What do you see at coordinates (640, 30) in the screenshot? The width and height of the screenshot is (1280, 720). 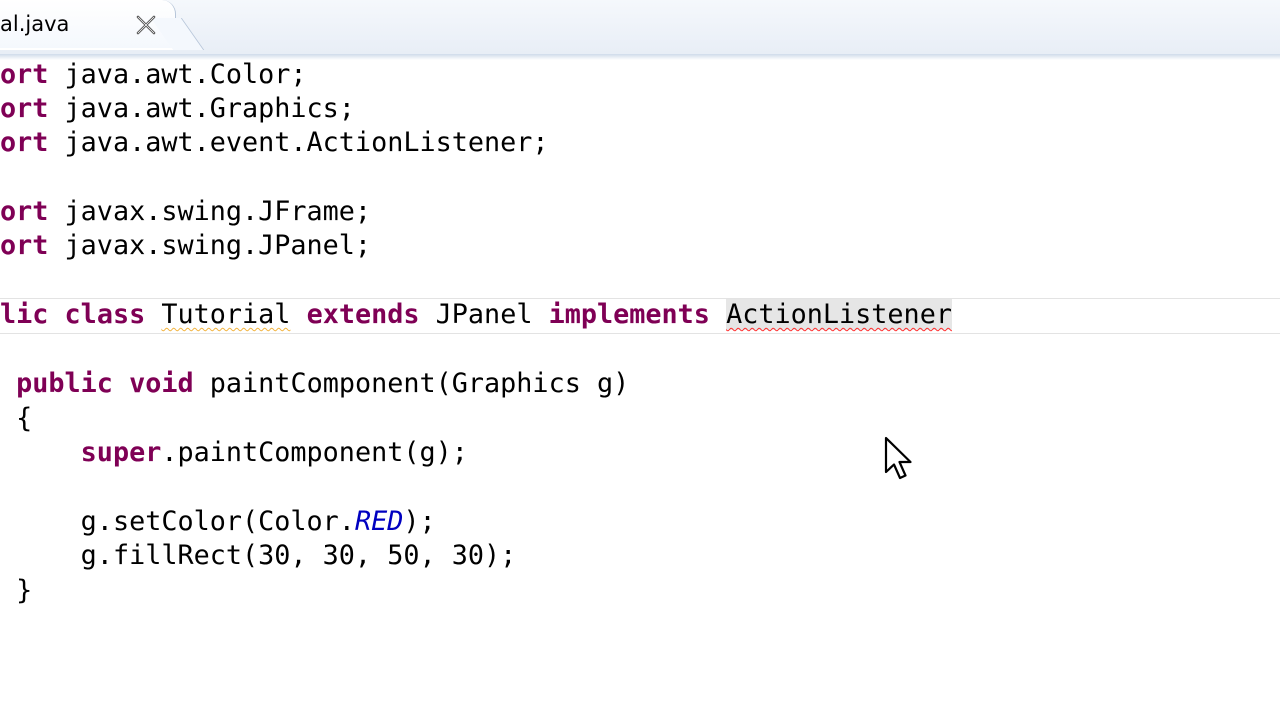 I see `editor-tab-bar: al.java` at bounding box center [640, 30].